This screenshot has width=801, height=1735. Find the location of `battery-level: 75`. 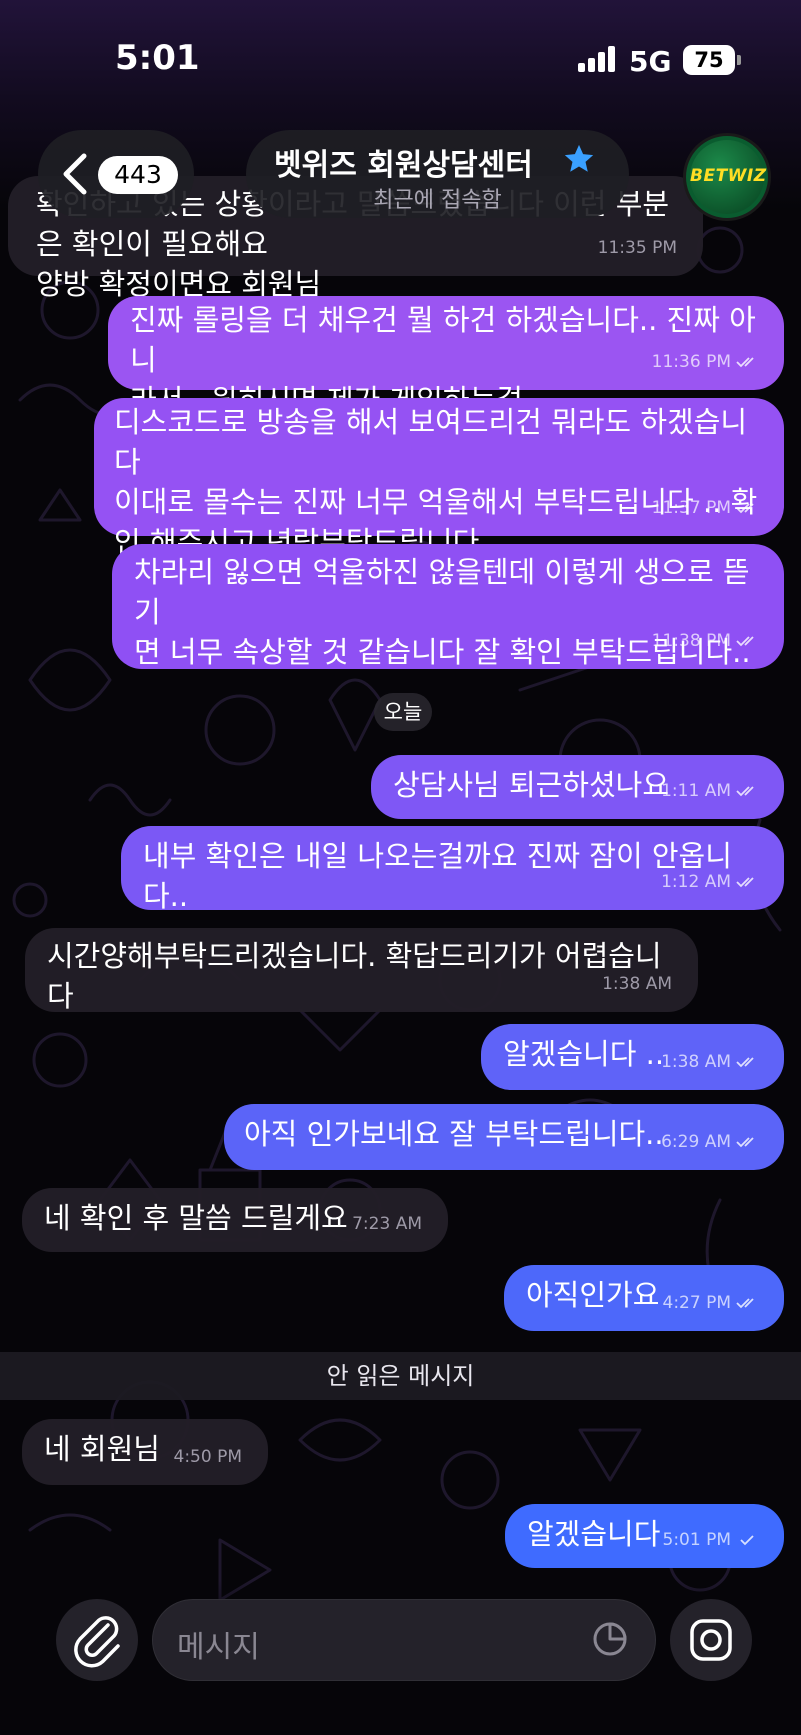

battery-level: 75 is located at coordinates (709, 60).